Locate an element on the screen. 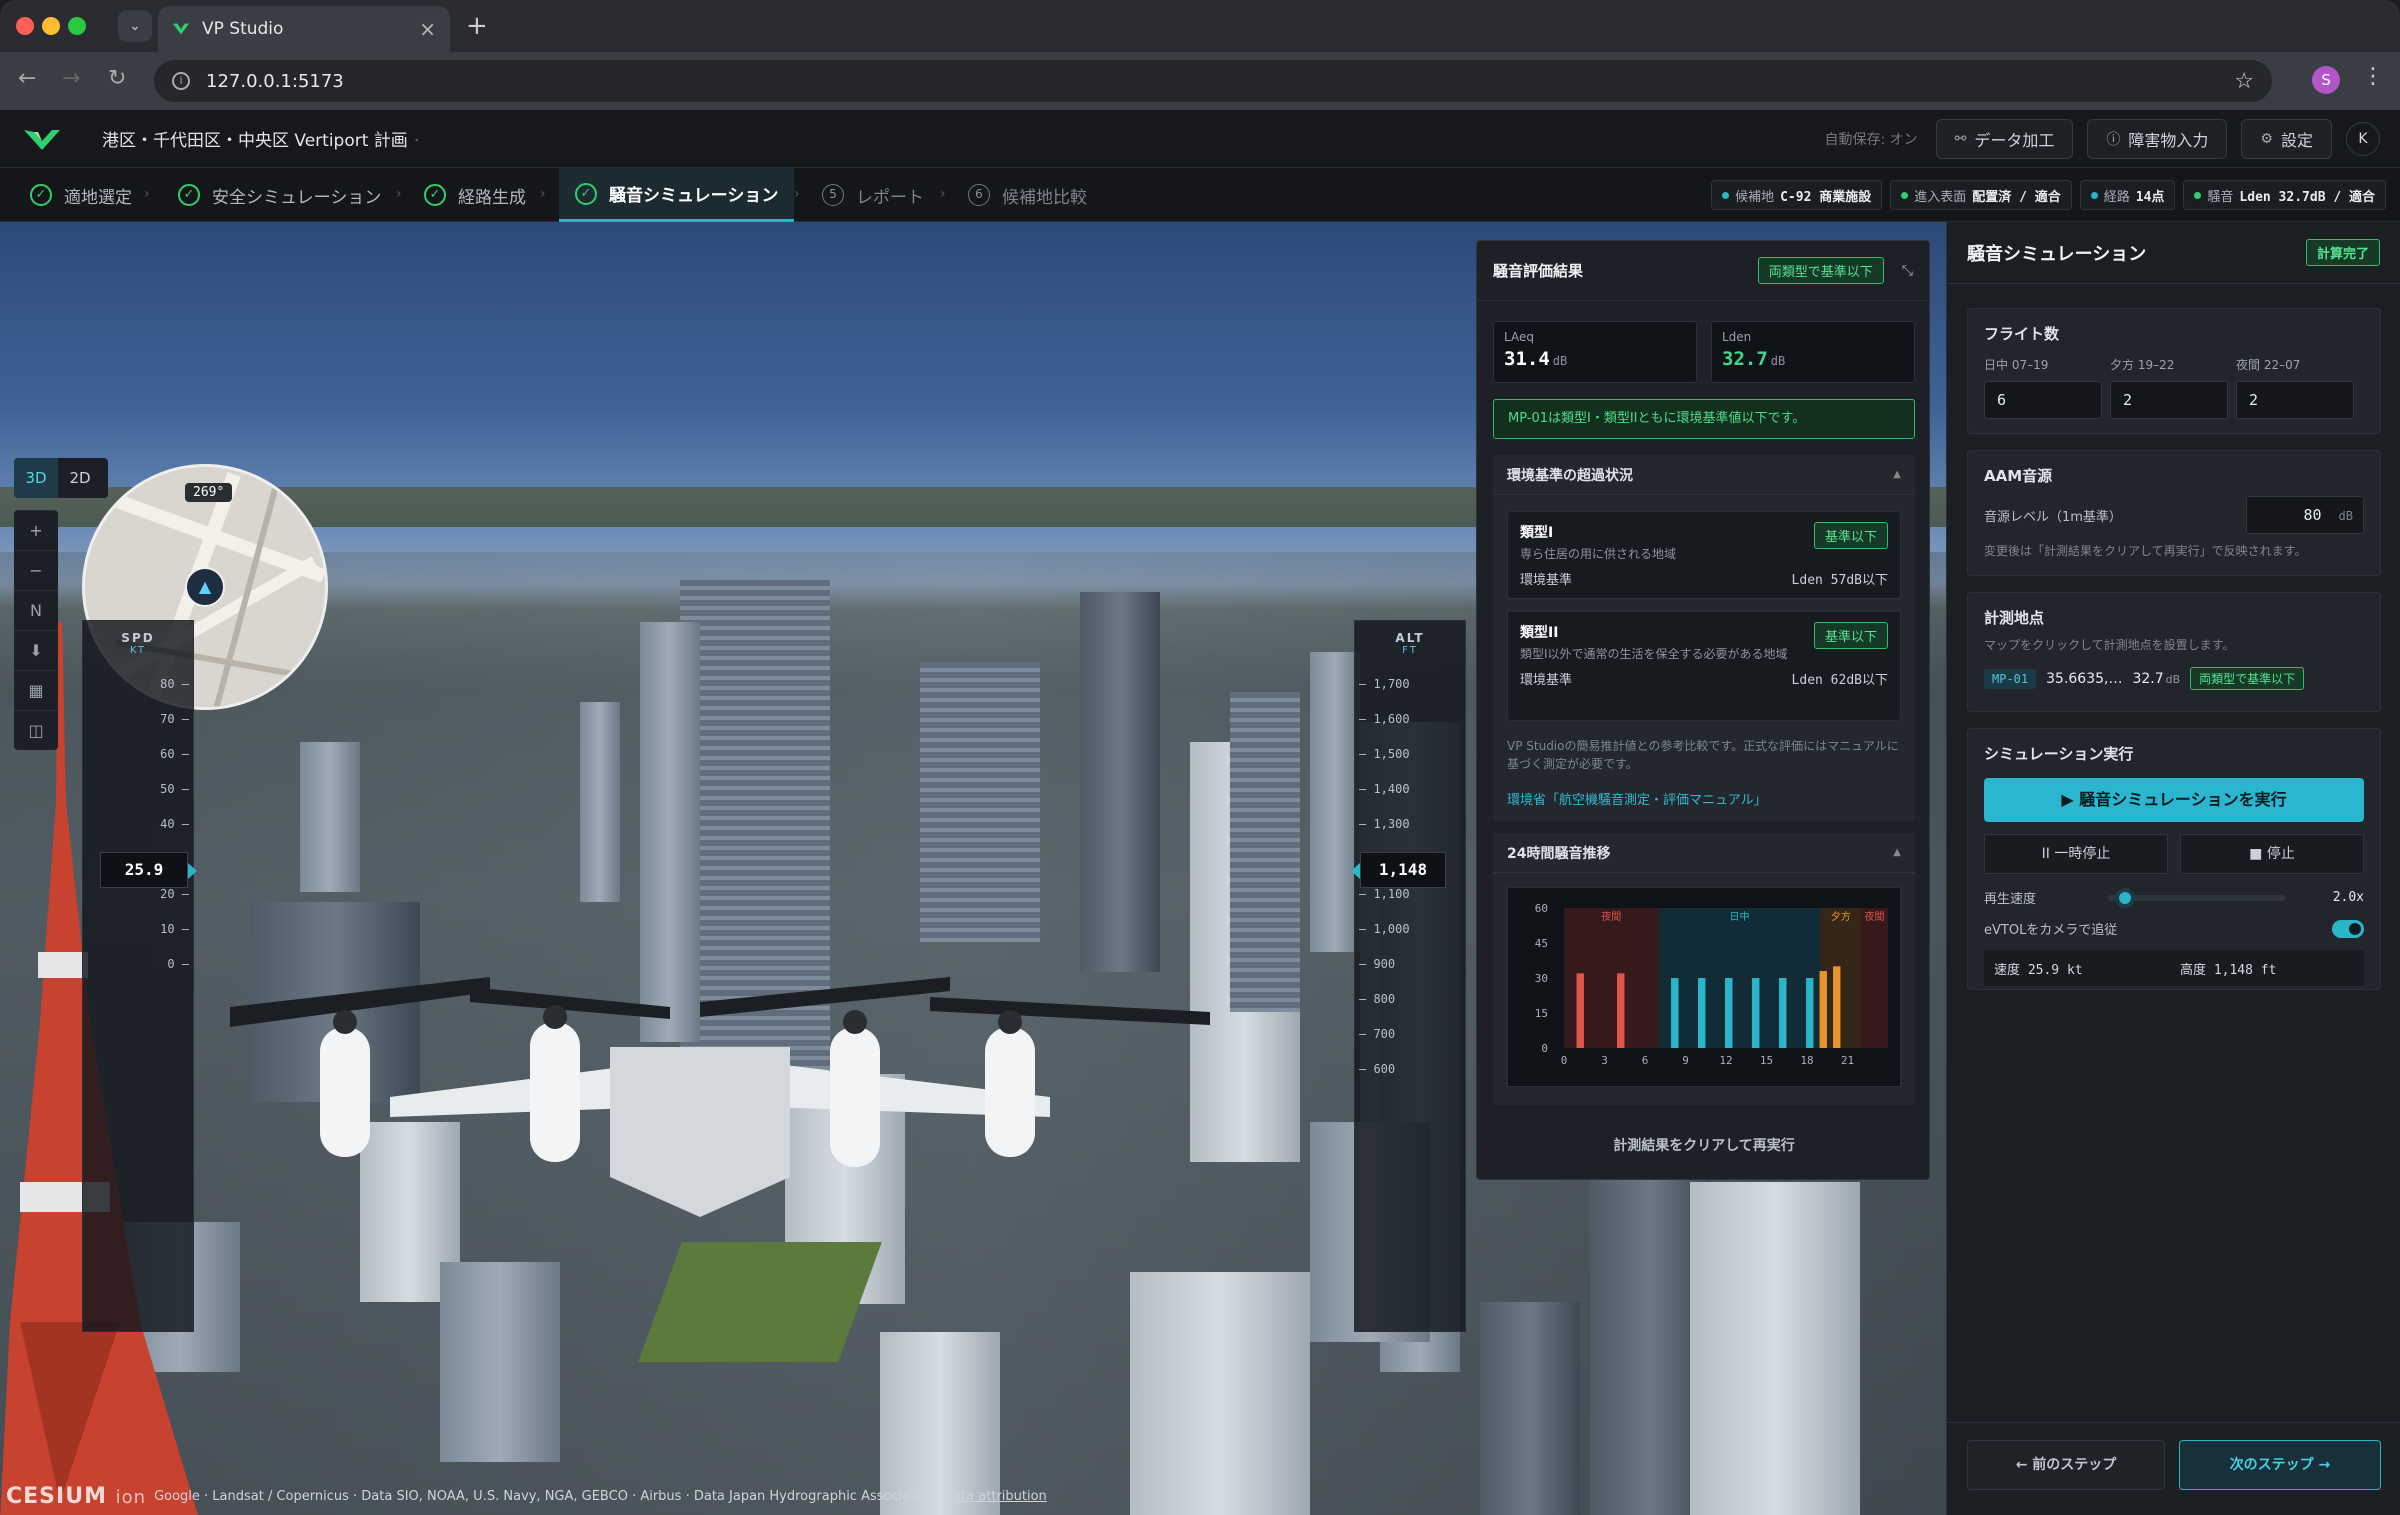 This screenshot has height=1515, width=2400. evening-flights-input: 2 is located at coordinates (2169, 400).